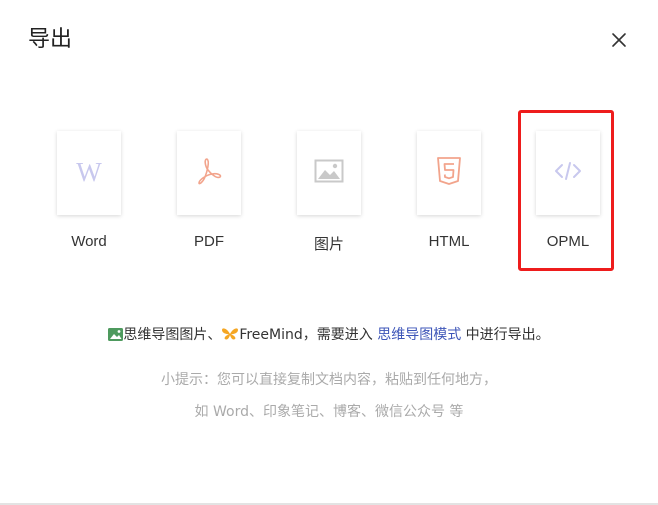 This screenshot has height=505, width=658. I want to click on tip-line-1: 小提示：您可以直接复制文档内容，粘贴到任何地方，, so click(329, 380).